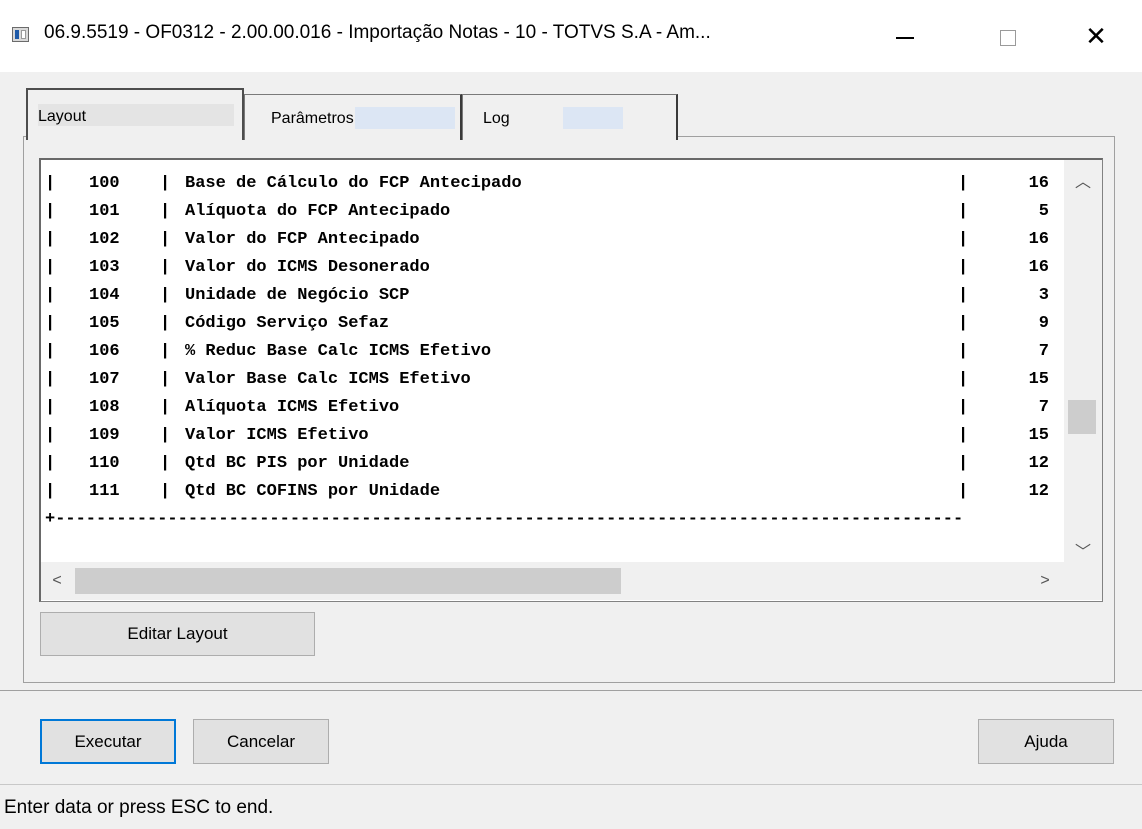 This screenshot has width=1142, height=829. What do you see at coordinates (307, 267) in the screenshot?
I see `layout-row-description: Valor do ICMS Desonerado` at bounding box center [307, 267].